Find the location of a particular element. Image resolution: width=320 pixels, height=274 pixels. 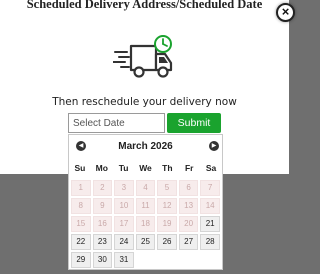

calendar-day: 7 is located at coordinates (210, 188).